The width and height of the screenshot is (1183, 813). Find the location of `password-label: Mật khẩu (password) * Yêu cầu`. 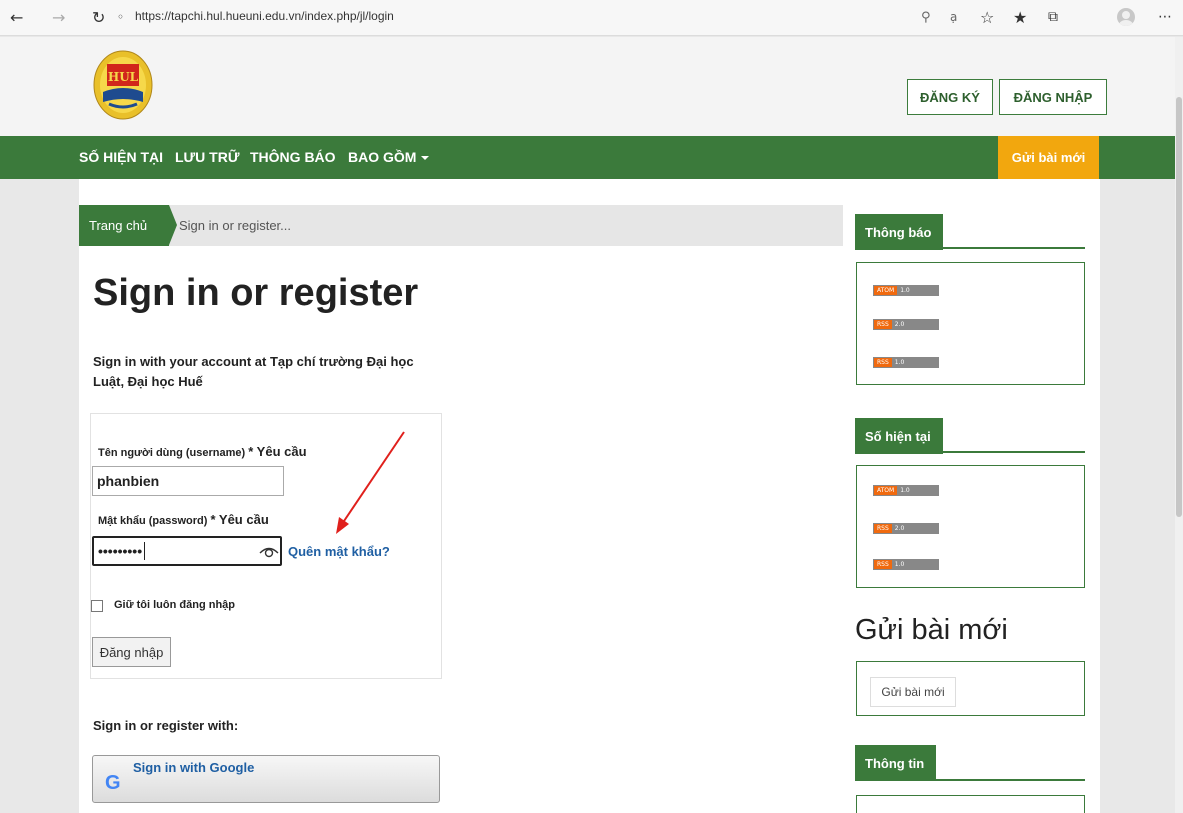

password-label: Mật khẩu (password) * Yêu cầu is located at coordinates (183, 519).